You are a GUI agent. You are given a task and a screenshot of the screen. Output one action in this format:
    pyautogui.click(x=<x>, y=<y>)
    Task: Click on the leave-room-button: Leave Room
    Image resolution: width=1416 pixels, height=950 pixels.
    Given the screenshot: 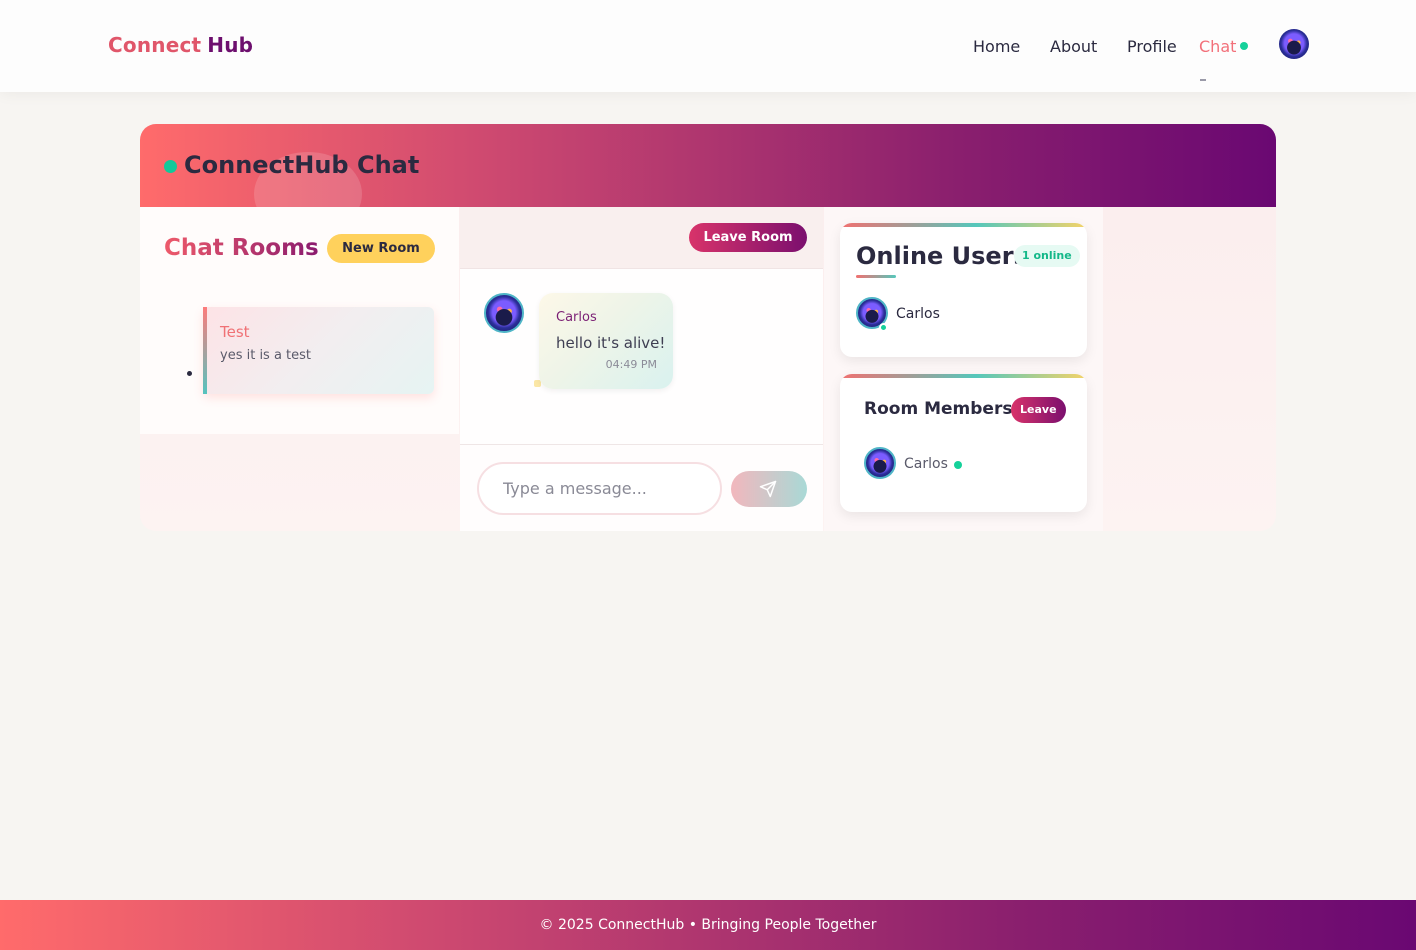 What is the action you would take?
    pyautogui.click(x=748, y=237)
    